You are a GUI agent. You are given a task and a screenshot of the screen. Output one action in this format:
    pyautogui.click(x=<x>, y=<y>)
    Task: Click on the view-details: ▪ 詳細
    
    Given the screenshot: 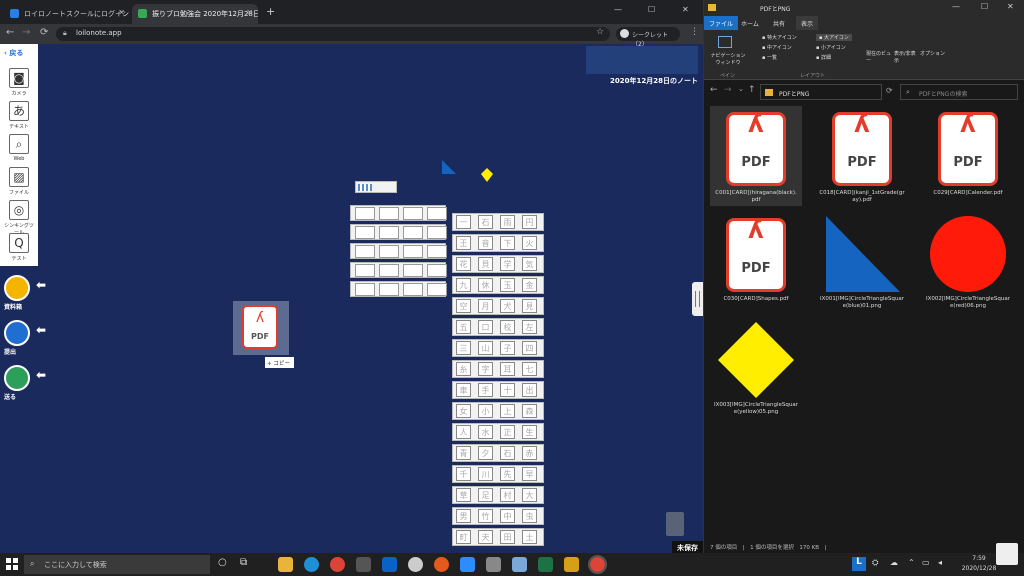 What is the action you would take?
    pyautogui.click(x=823, y=57)
    